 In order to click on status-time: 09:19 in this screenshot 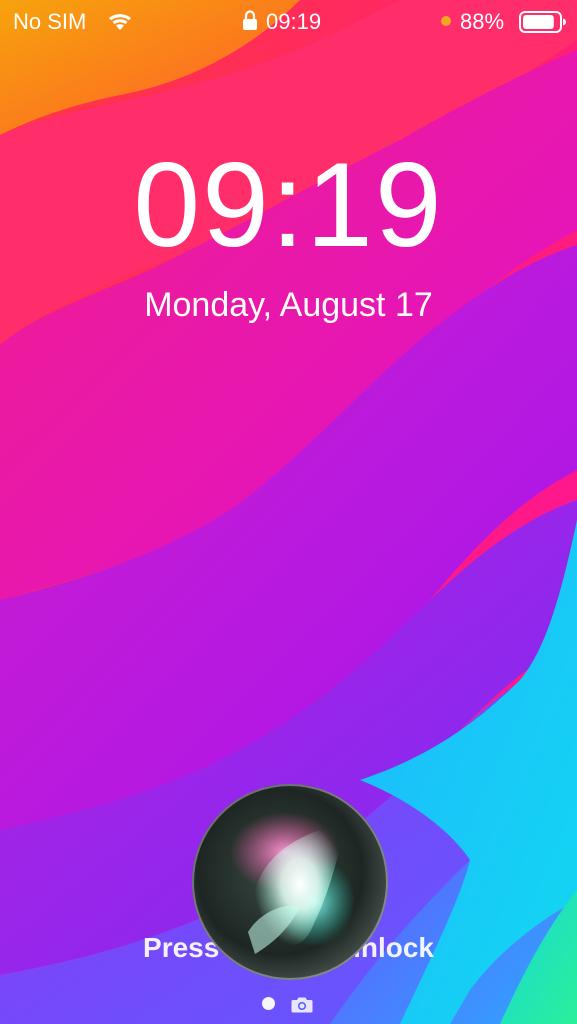, I will do `click(294, 21)`.